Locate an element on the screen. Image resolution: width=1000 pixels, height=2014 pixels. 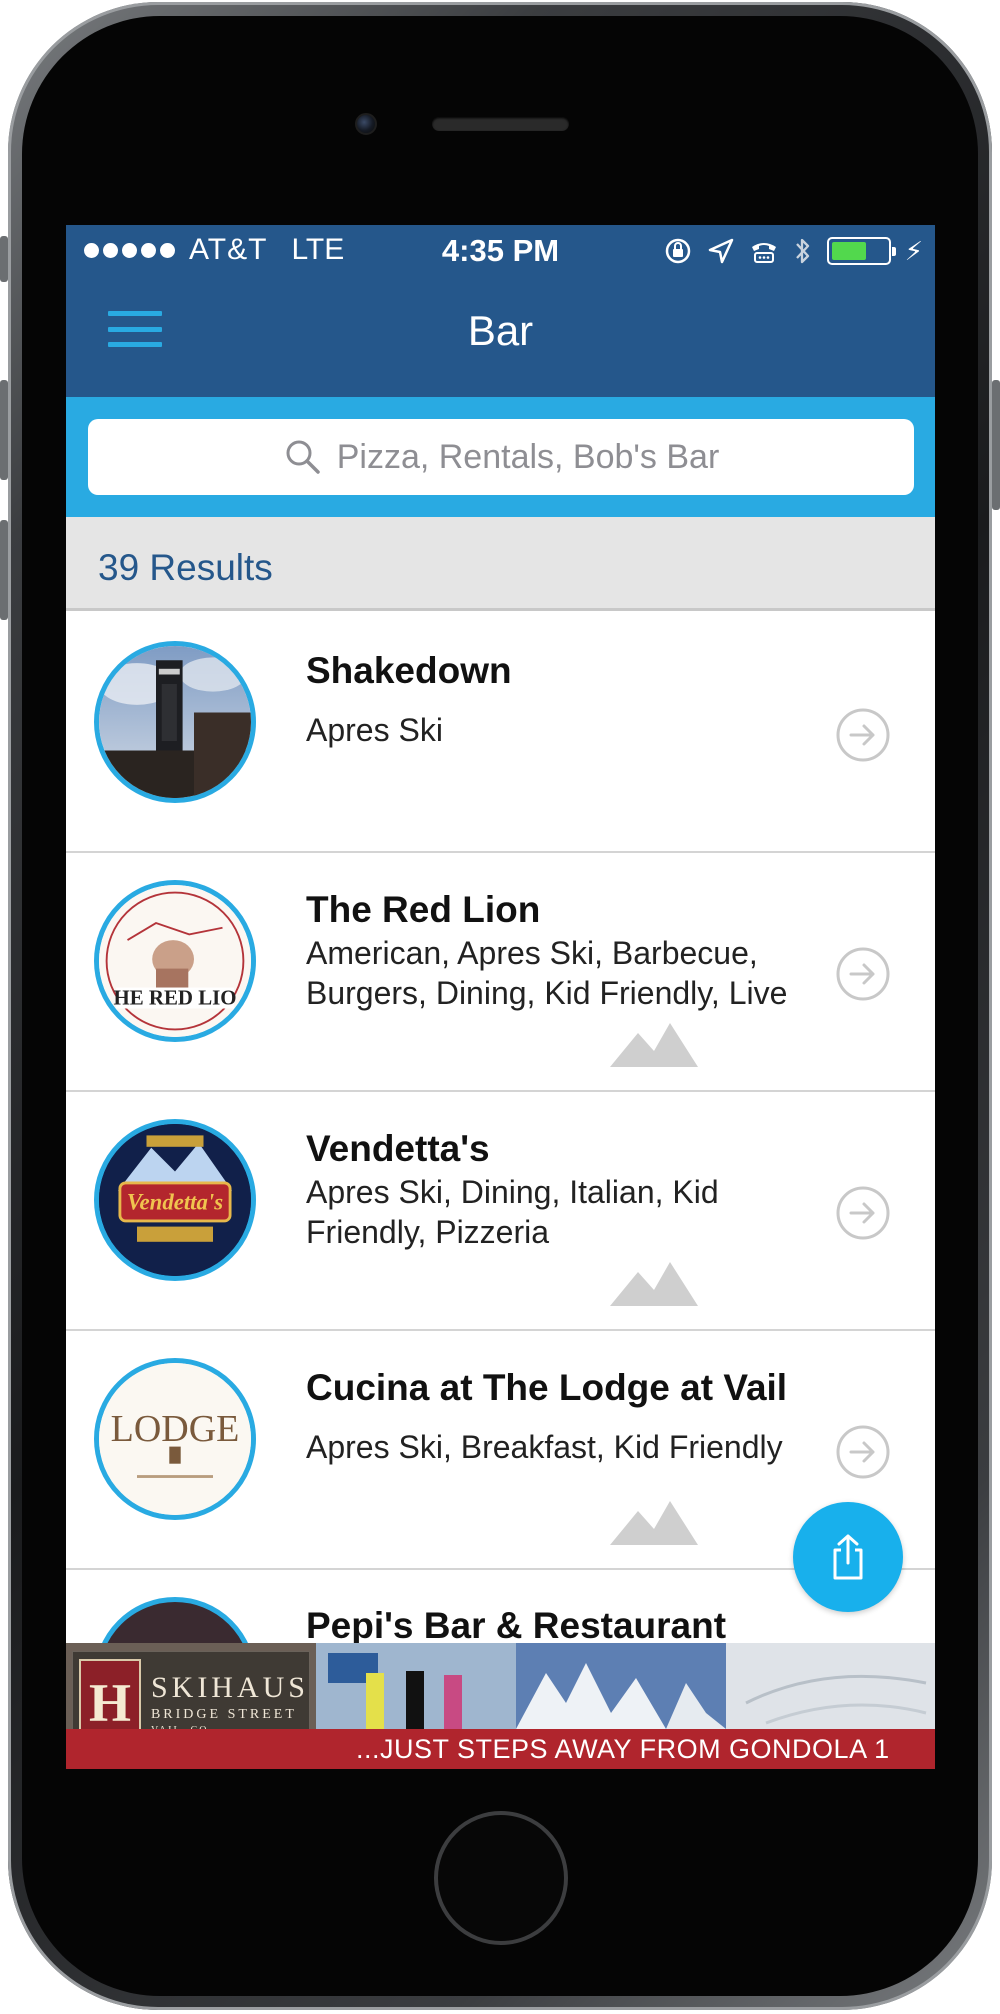
svg-text: LODGE is located at coordinates (175, 1429).